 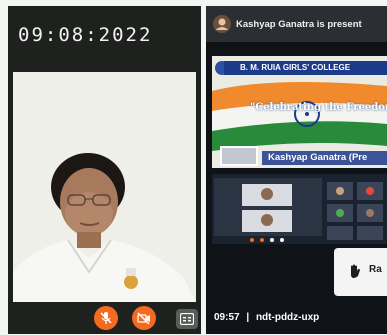 I want to click on mic-off-icon, so click(x=106, y=318).